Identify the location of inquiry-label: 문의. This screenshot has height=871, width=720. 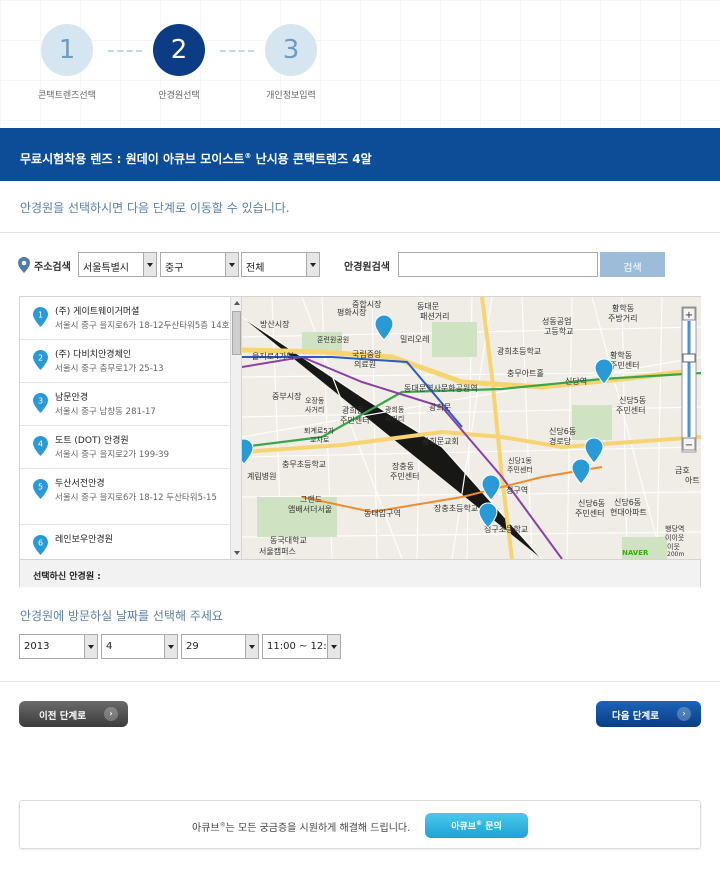
(492, 827).